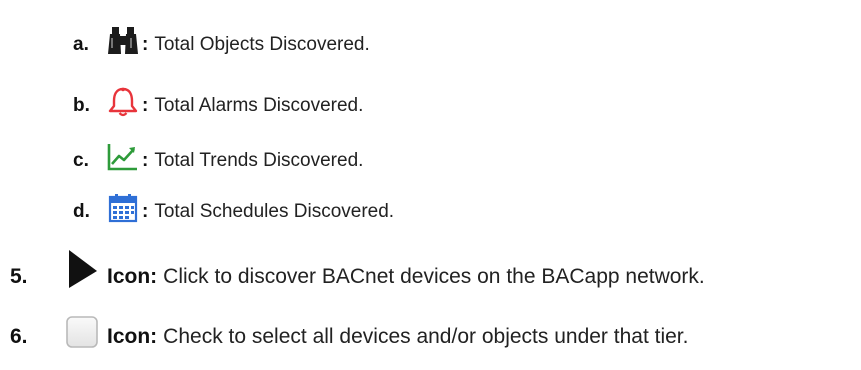 This screenshot has width=861, height=370. What do you see at coordinates (81, 211) in the screenshot?
I see `list-marker: d.` at bounding box center [81, 211].